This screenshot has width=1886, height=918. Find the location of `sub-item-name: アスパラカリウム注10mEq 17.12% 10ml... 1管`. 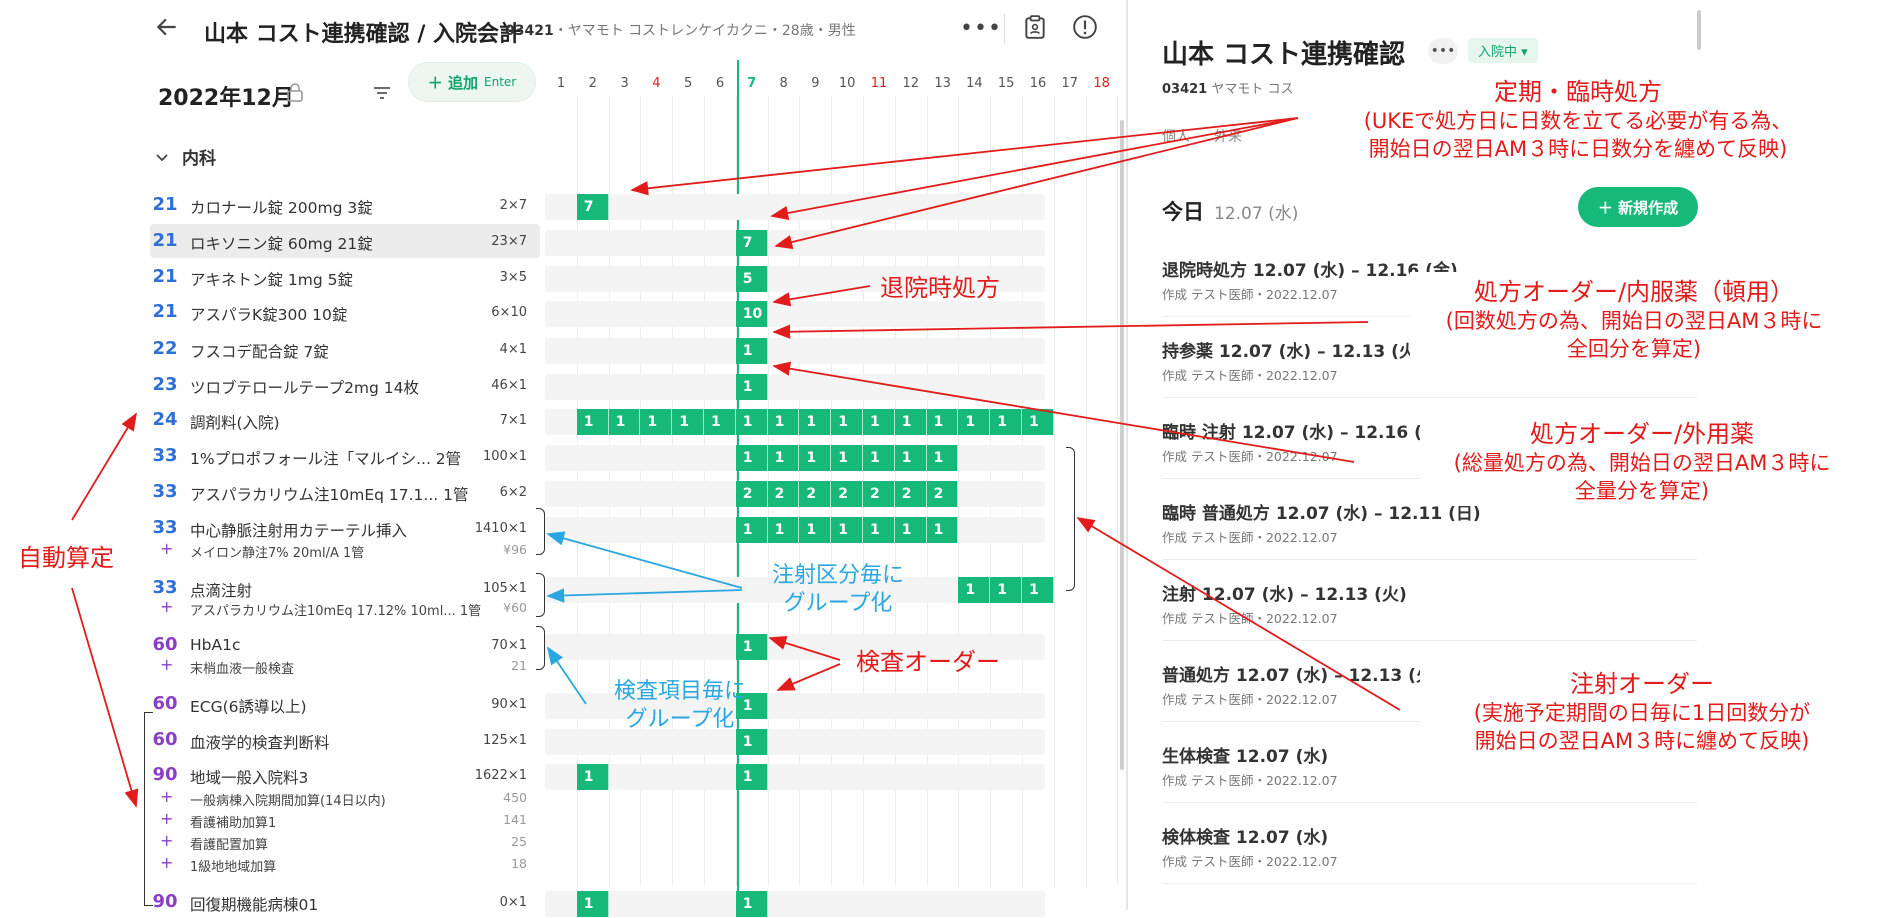

sub-item-name: アスパラカリウム注10mEq 17.12% 10ml... 1管 is located at coordinates (335, 609).